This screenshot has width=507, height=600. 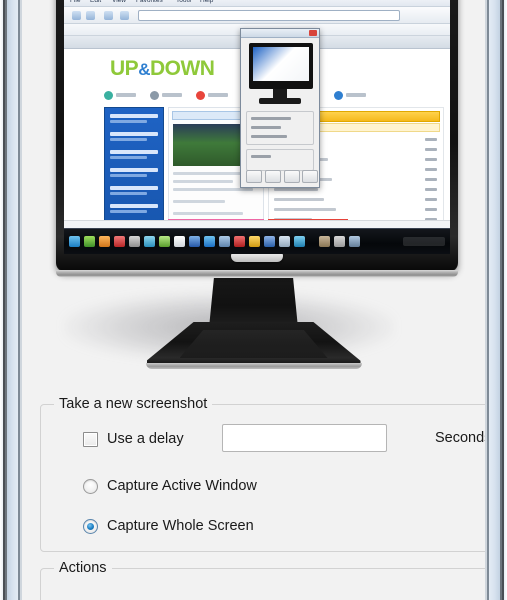 What do you see at coordinates (460, 438) in the screenshot?
I see `seconds-label: Seconds` at bounding box center [460, 438].